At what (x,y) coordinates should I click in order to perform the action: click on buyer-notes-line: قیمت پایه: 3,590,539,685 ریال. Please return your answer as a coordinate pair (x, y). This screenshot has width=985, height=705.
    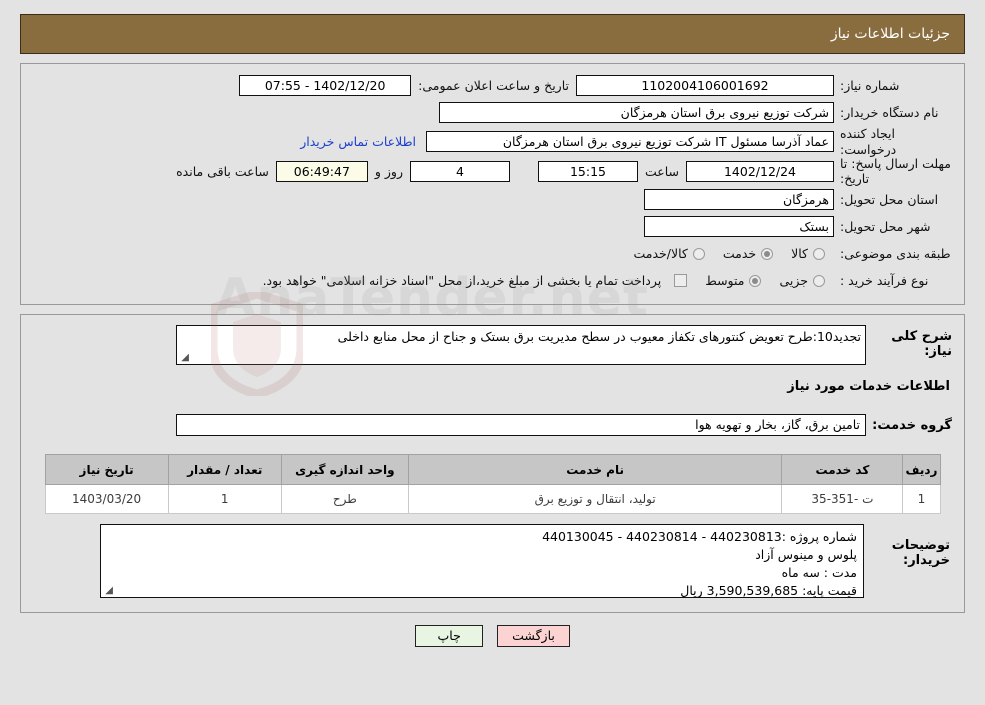
    Looking at the image, I should click on (768, 590).